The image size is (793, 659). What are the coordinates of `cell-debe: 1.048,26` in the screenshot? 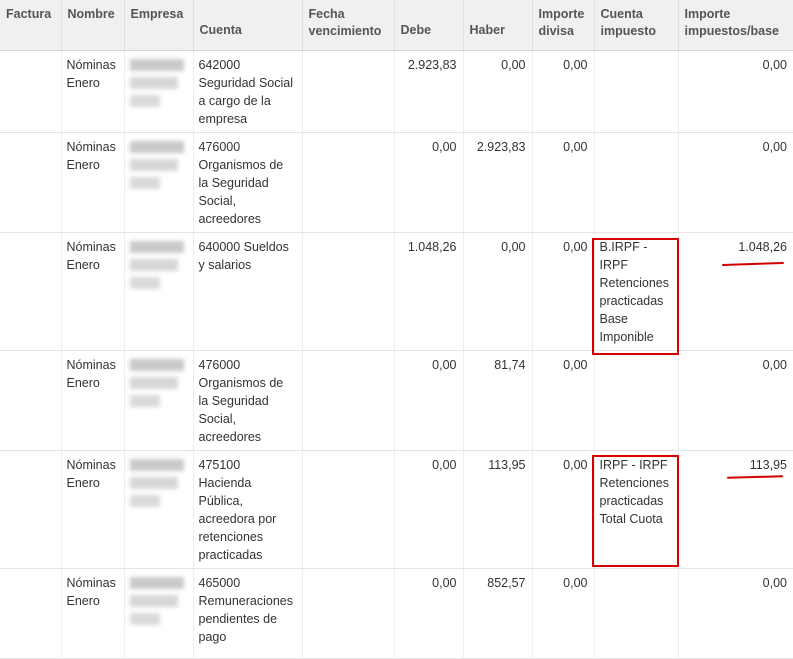 It's located at (428, 291).